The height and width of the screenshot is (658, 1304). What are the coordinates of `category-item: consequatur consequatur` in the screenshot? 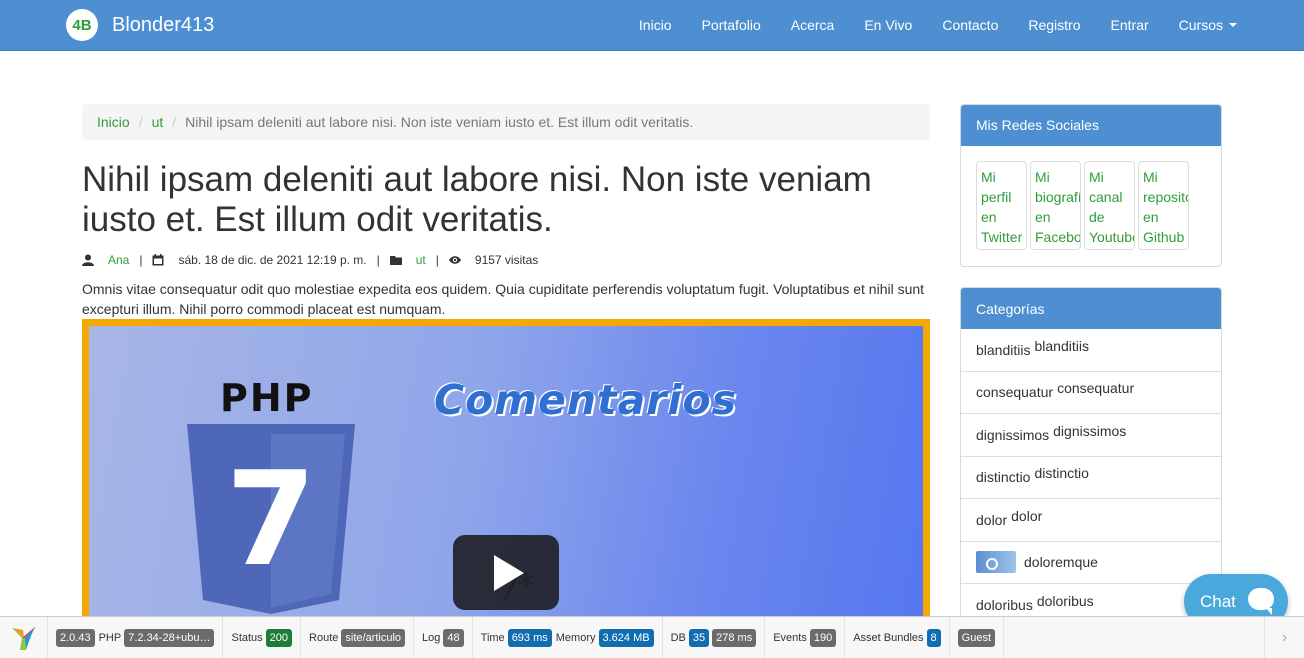 It's located at (1091, 393).